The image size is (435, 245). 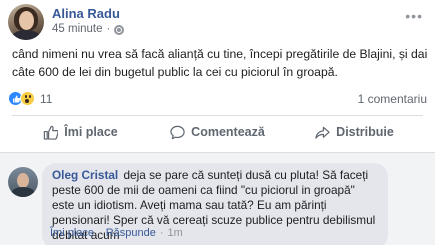 I want to click on comment-timestamp: 1m, so click(x=175, y=233).